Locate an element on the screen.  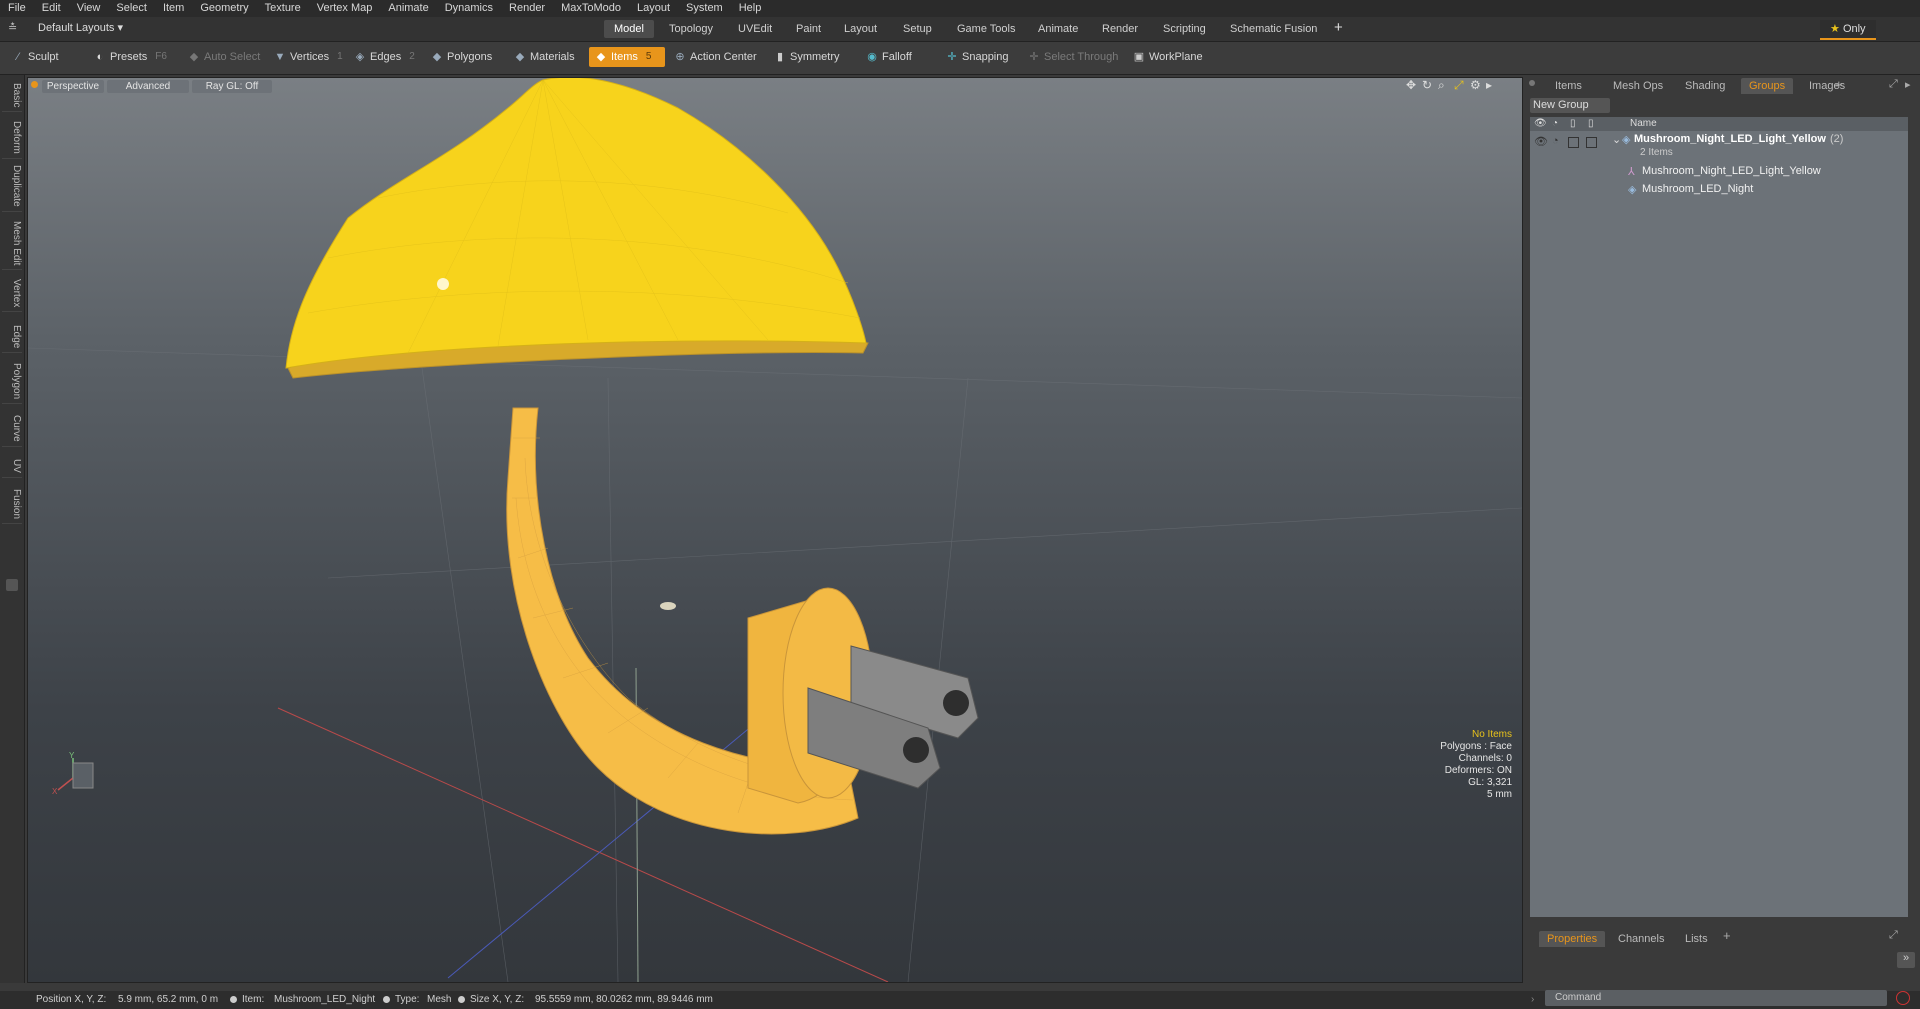
layout-preset-dropdown: Default Layouts ▾ is located at coordinates (80, 27).